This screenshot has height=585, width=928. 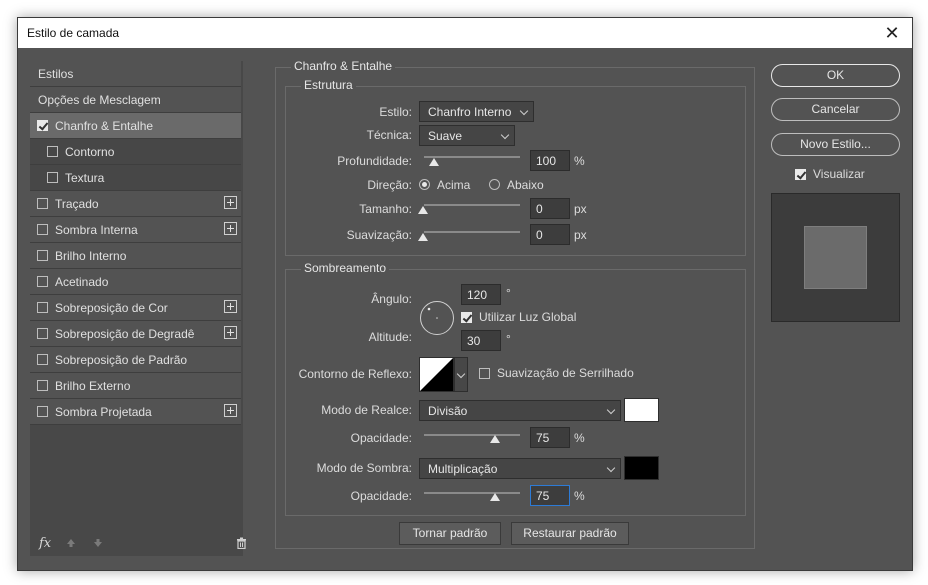 I want to click on highlight-opacity-track, so click(x=472, y=435).